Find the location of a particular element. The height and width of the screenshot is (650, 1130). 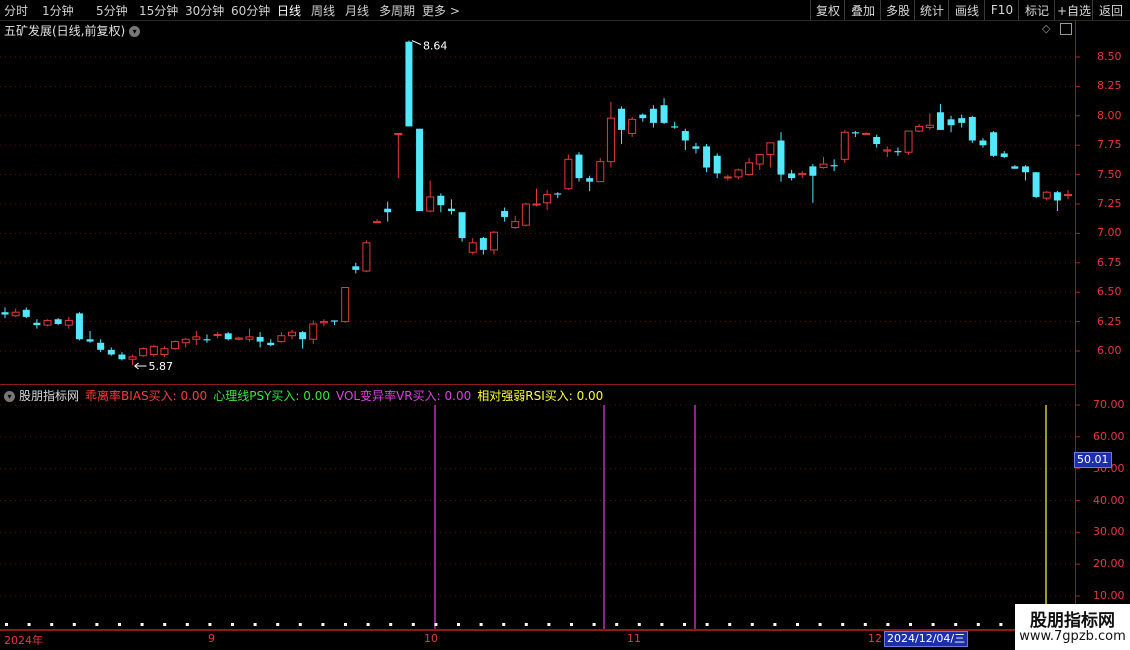

low-marker-label: 5.87 is located at coordinates (161, 366).